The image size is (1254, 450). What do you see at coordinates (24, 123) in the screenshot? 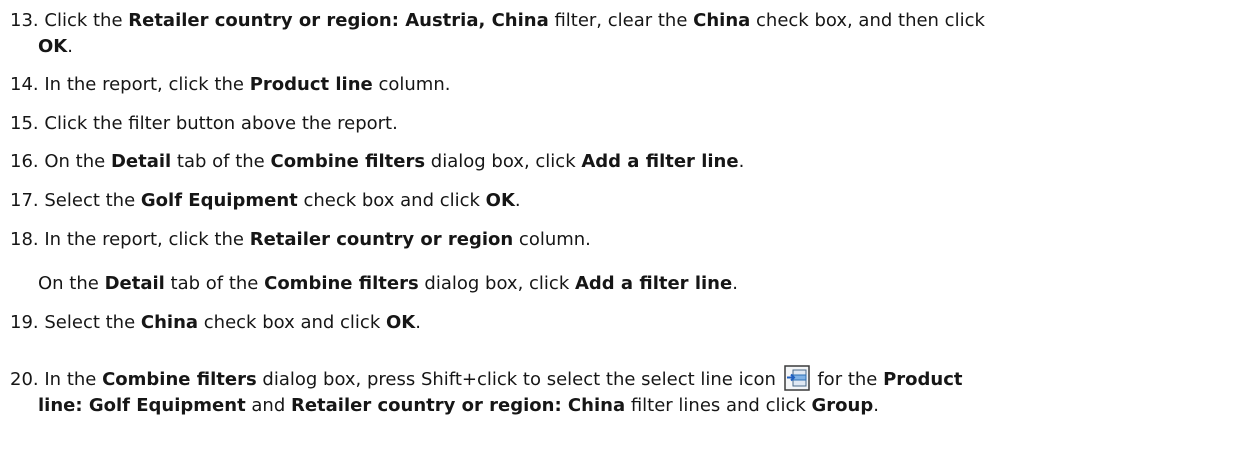
I see `step-number: 15.` at bounding box center [24, 123].